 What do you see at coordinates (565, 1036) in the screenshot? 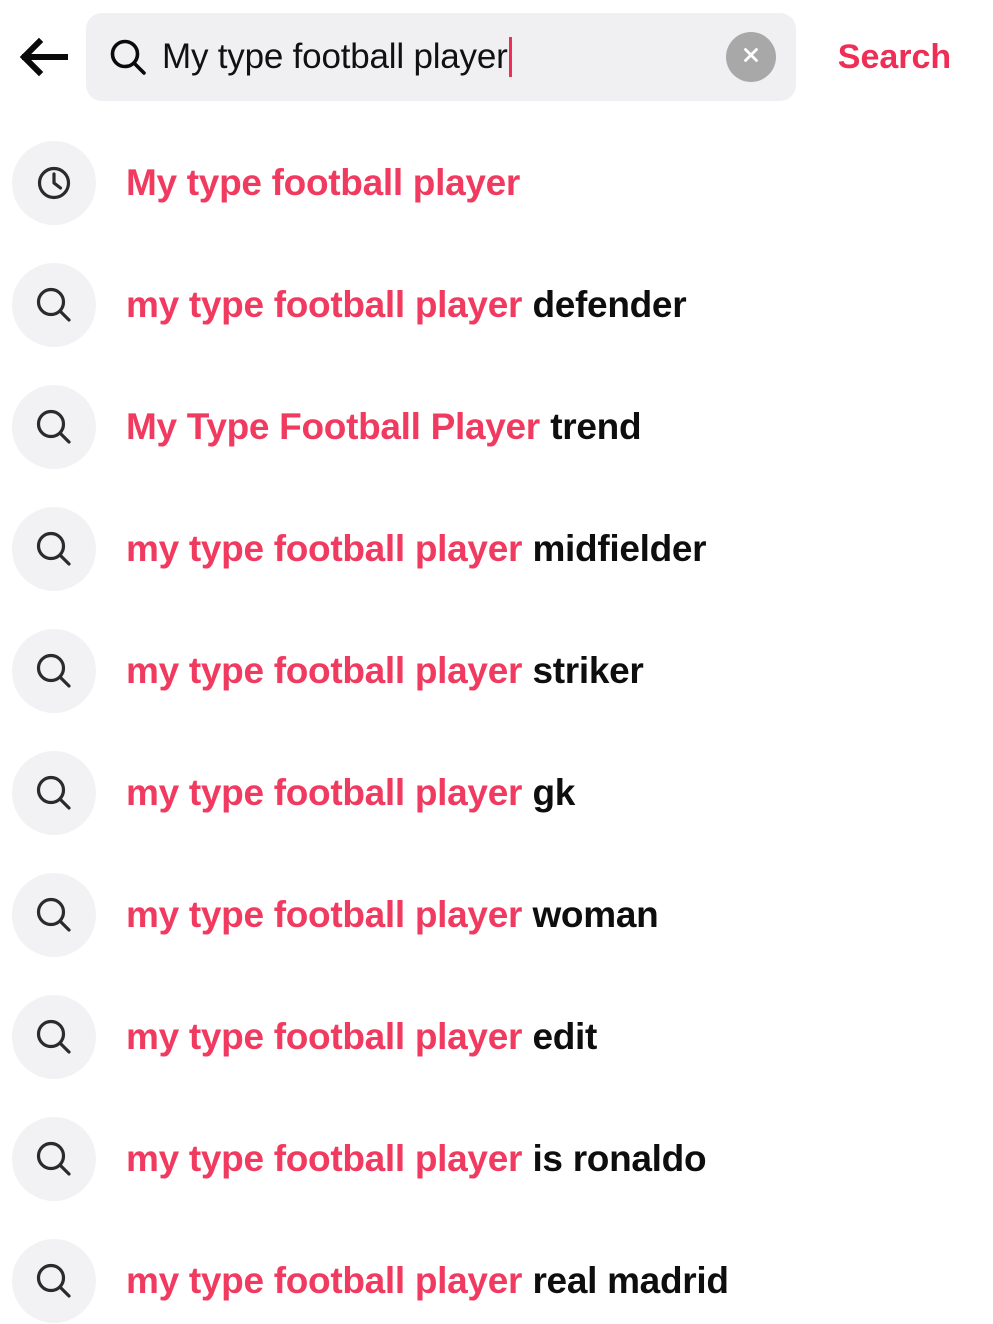
I see `suggestion-completion-text: edit` at bounding box center [565, 1036].